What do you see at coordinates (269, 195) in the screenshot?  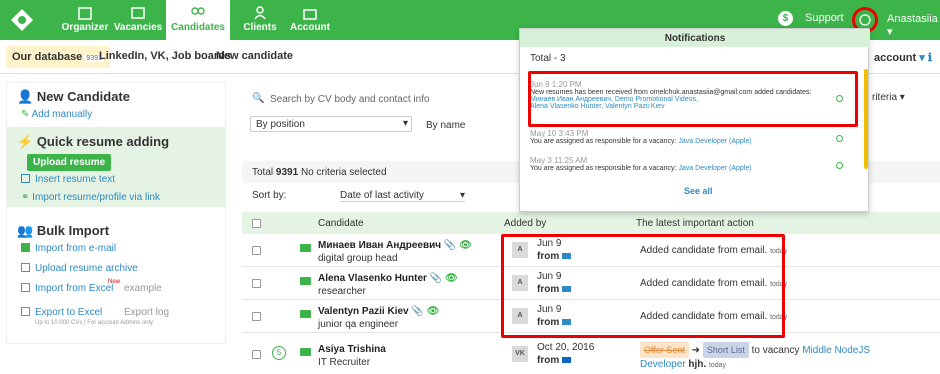 I see `sort-by-label: Sort by:` at bounding box center [269, 195].